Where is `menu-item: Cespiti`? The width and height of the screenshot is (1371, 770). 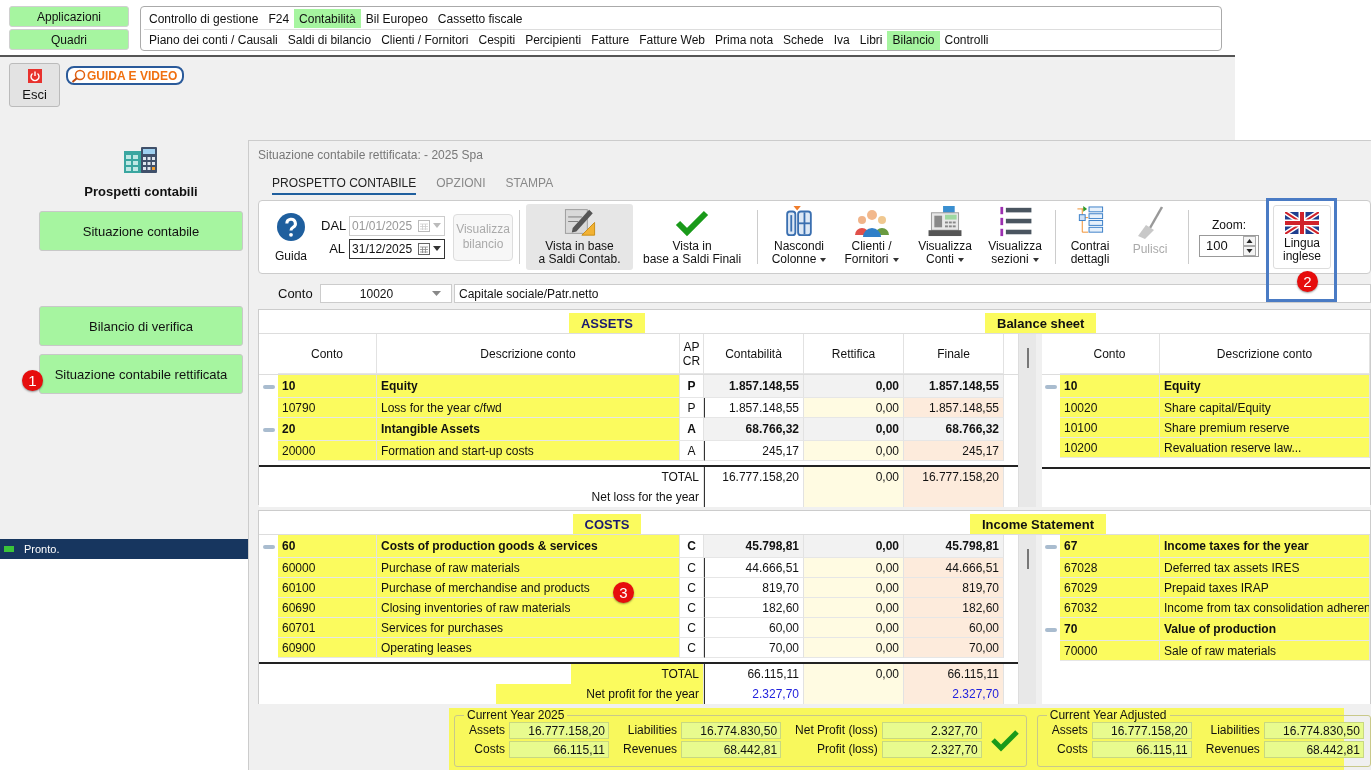 menu-item: Cespiti is located at coordinates (497, 40).